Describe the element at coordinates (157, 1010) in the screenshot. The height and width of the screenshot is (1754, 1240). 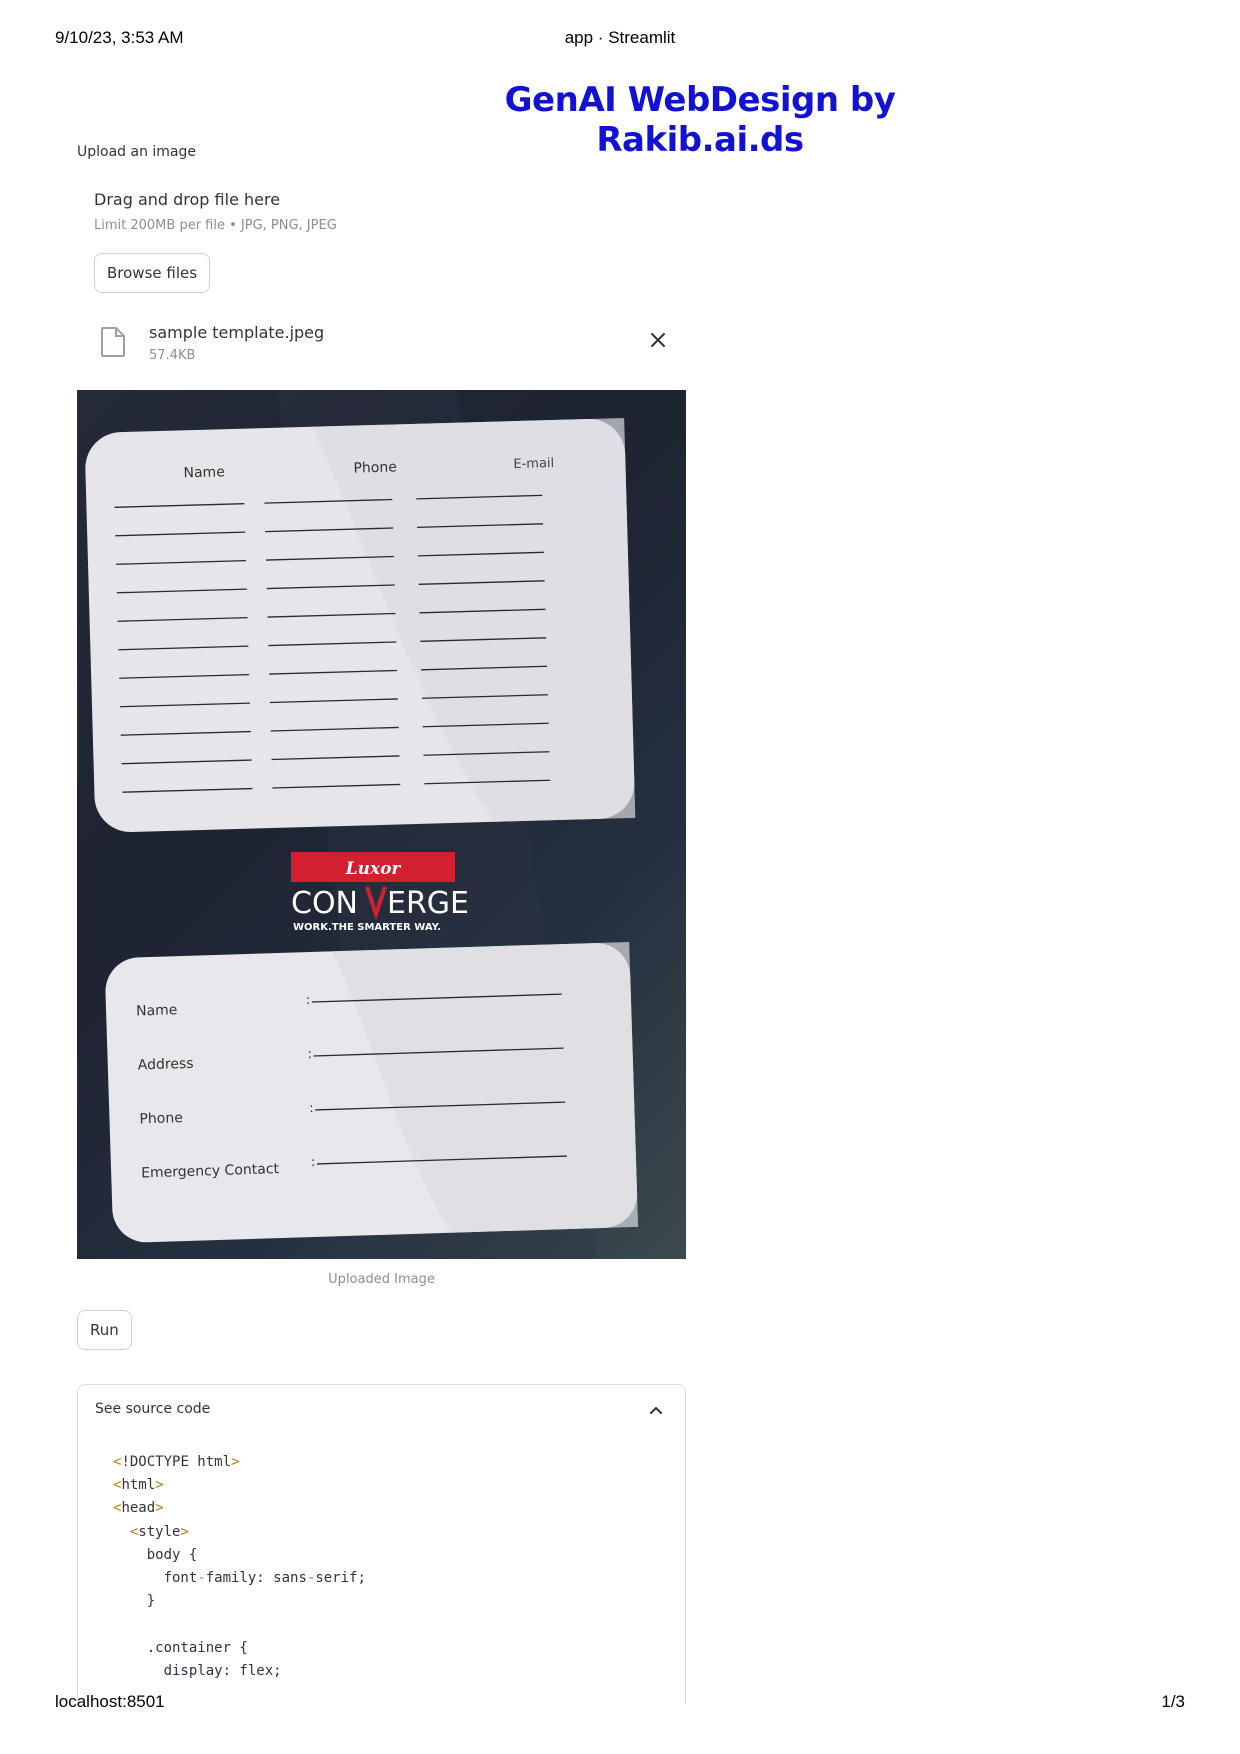
I see `card-field-label: Name` at that location.